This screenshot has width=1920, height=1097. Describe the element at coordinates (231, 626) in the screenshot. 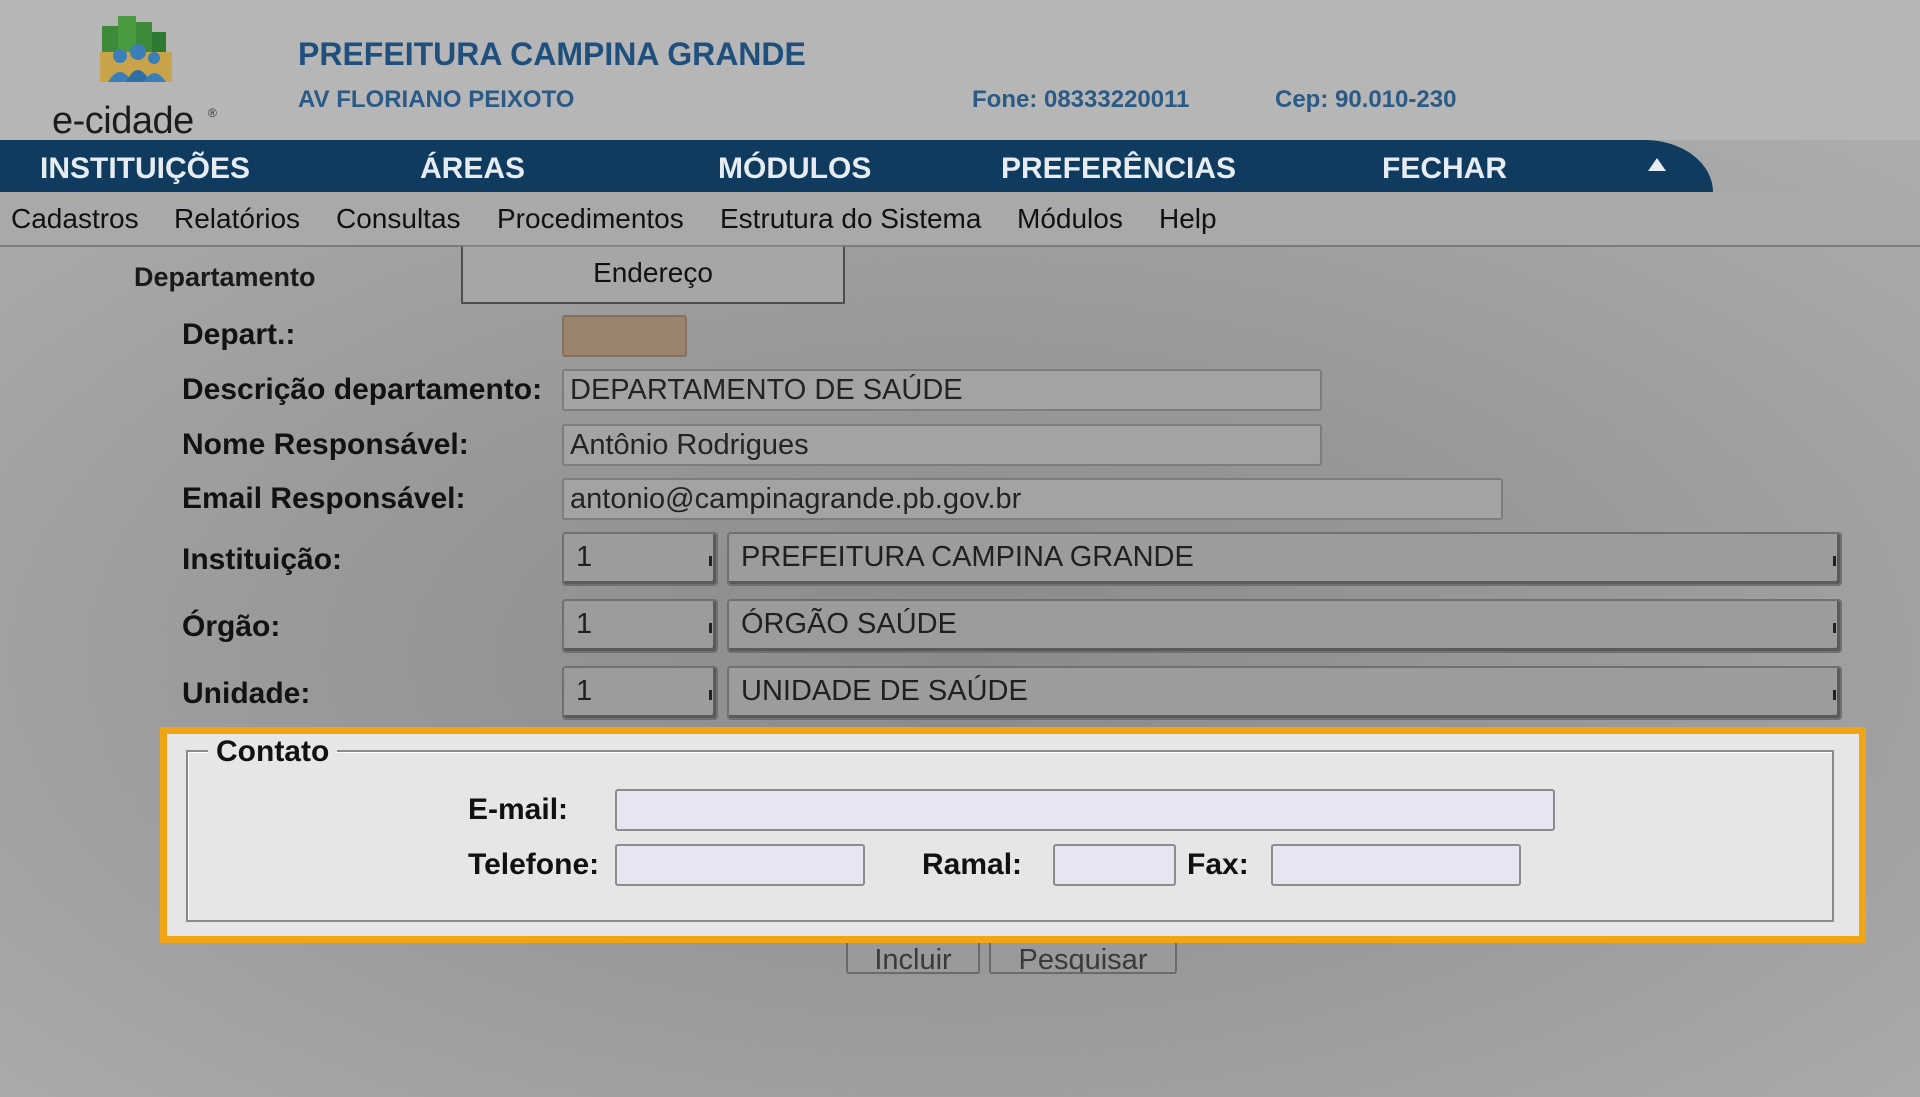

I see `orgao-label: Órgão:` at that location.